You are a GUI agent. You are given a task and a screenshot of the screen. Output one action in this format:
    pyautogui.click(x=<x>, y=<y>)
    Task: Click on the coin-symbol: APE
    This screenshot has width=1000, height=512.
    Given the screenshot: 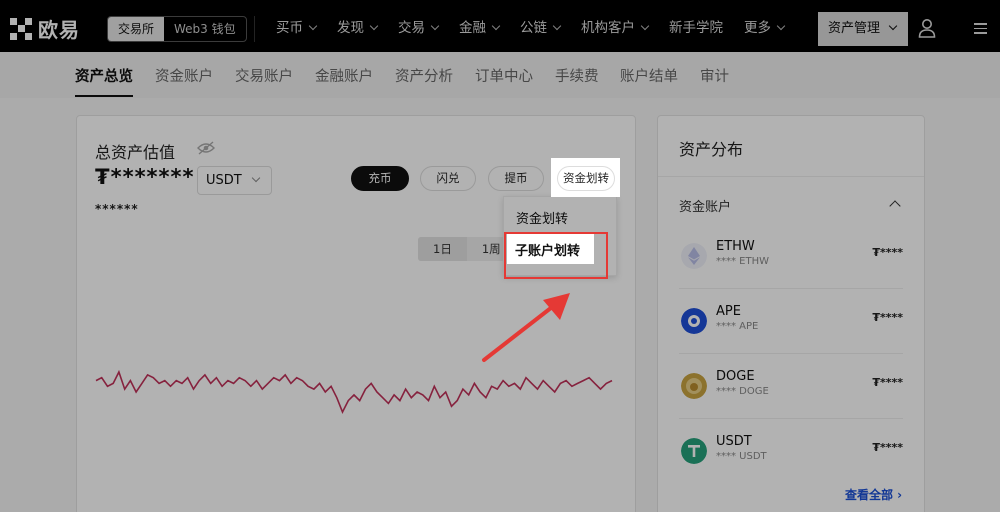 What is the action you would take?
    pyautogui.click(x=728, y=311)
    